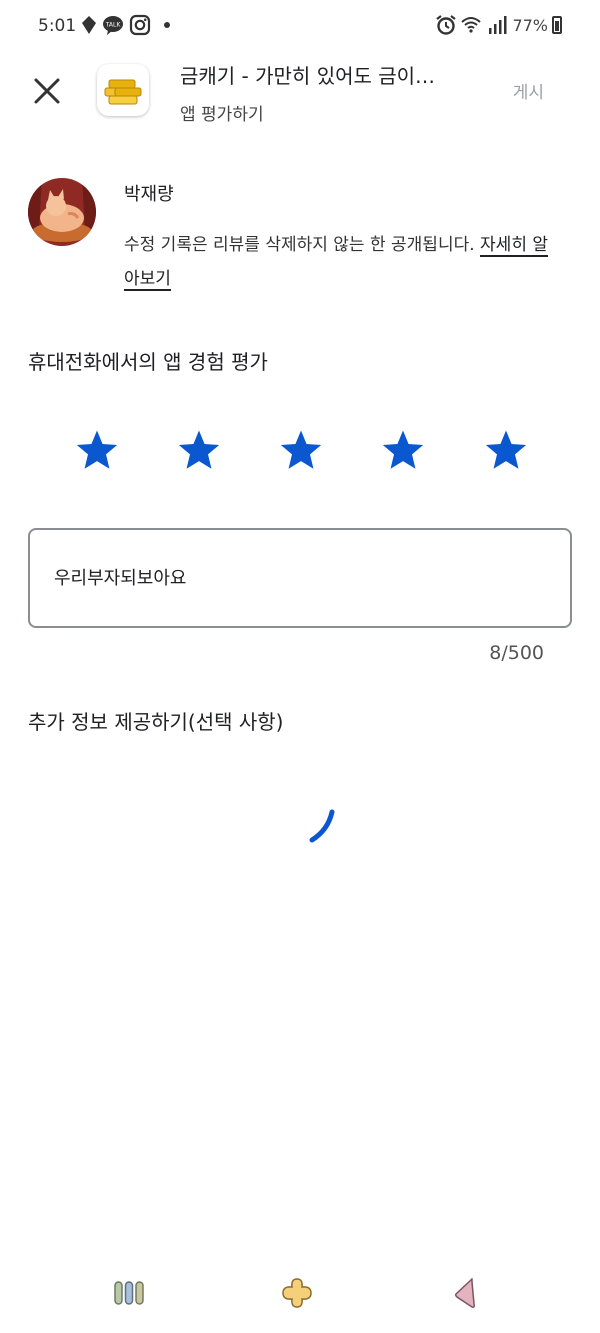 The image size is (600, 1333). Describe the element at coordinates (129, 1293) in the screenshot. I see `recent-apps-icon` at that location.